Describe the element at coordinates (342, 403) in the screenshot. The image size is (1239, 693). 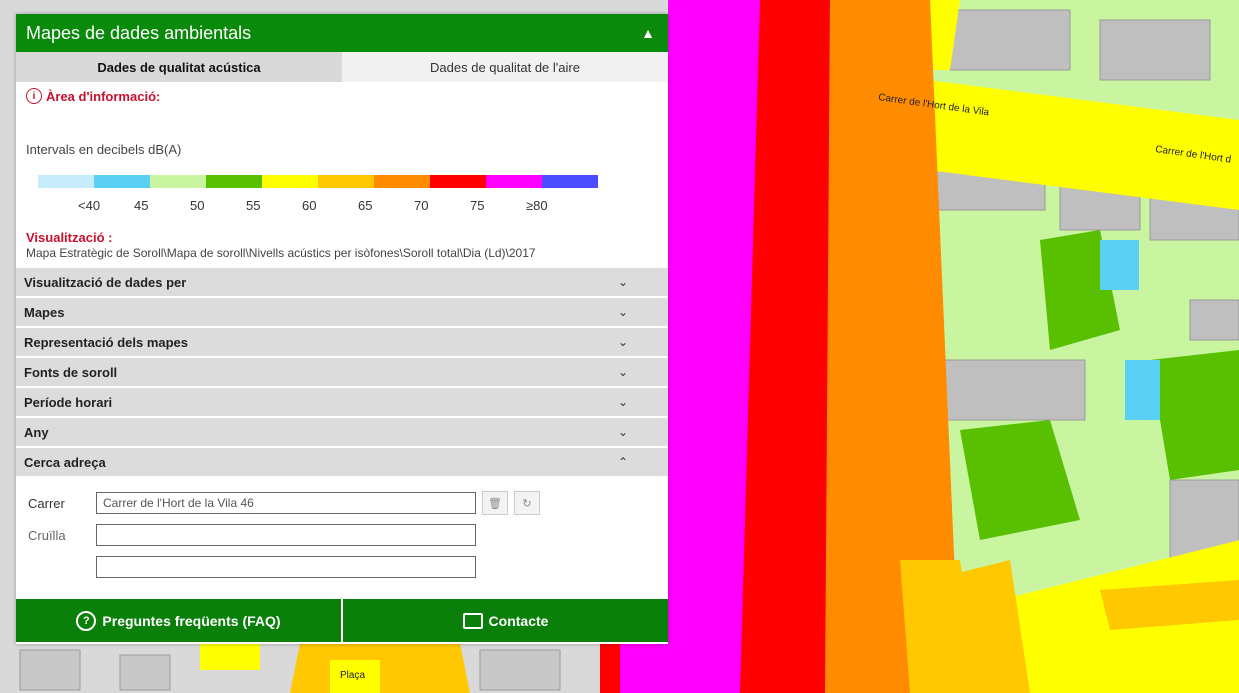
I see `accordion-item: Període horari ⌄` at that location.